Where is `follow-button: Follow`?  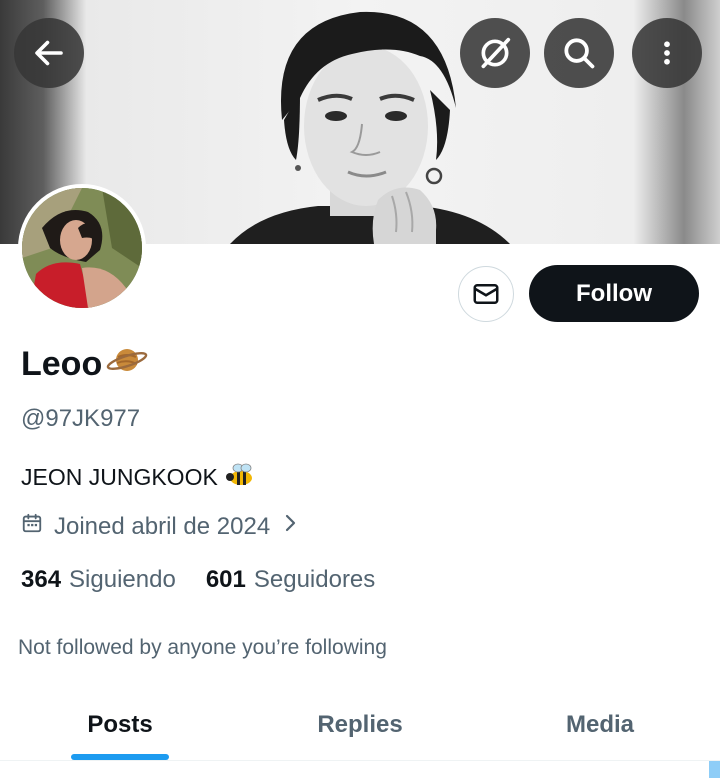
follow-button: Follow is located at coordinates (614, 293).